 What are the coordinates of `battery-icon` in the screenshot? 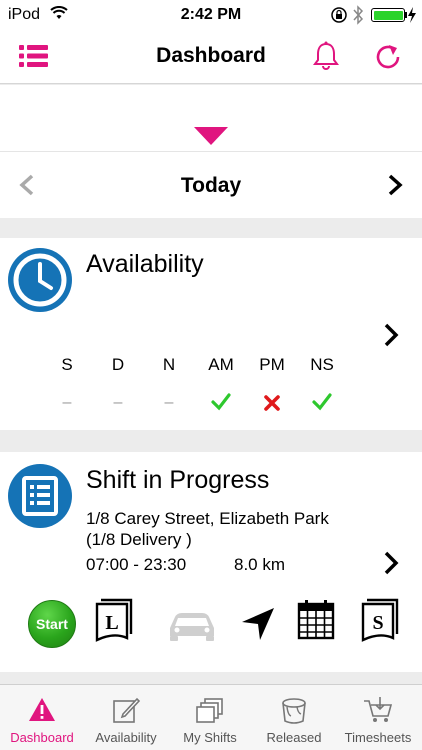 It's located at (388, 15).